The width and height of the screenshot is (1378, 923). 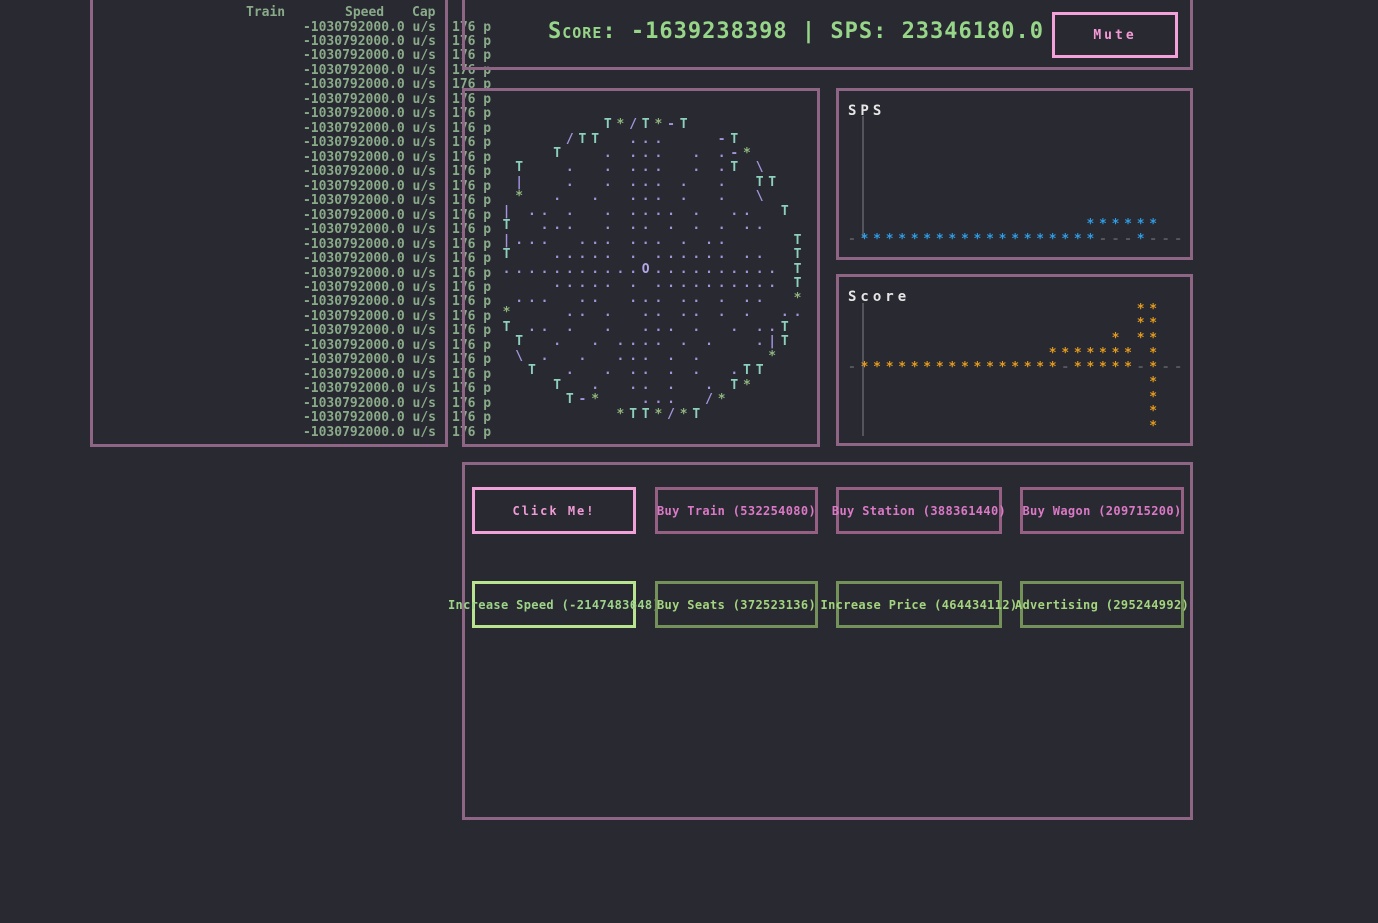 What do you see at coordinates (1102, 604) in the screenshot?
I see `advertising-button: Advertising (295244992)` at bounding box center [1102, 604].